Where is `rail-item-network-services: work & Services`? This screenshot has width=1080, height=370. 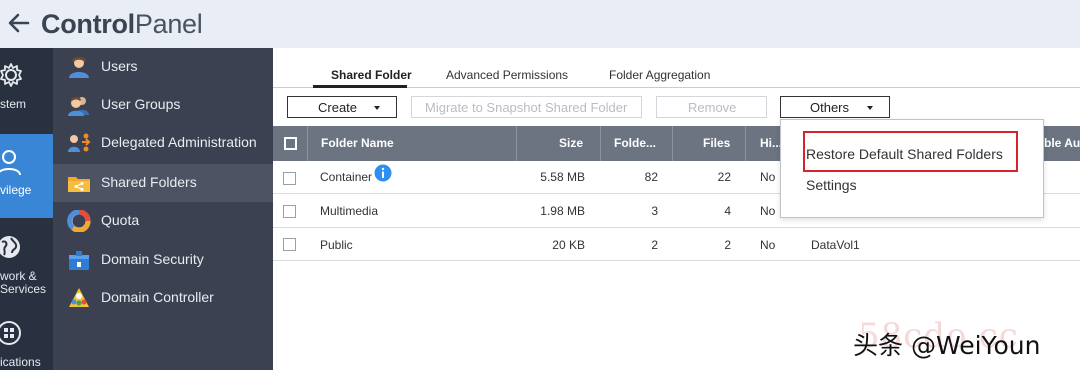 rail-item-network-services: work & Services is located at coordinates (26, 258).